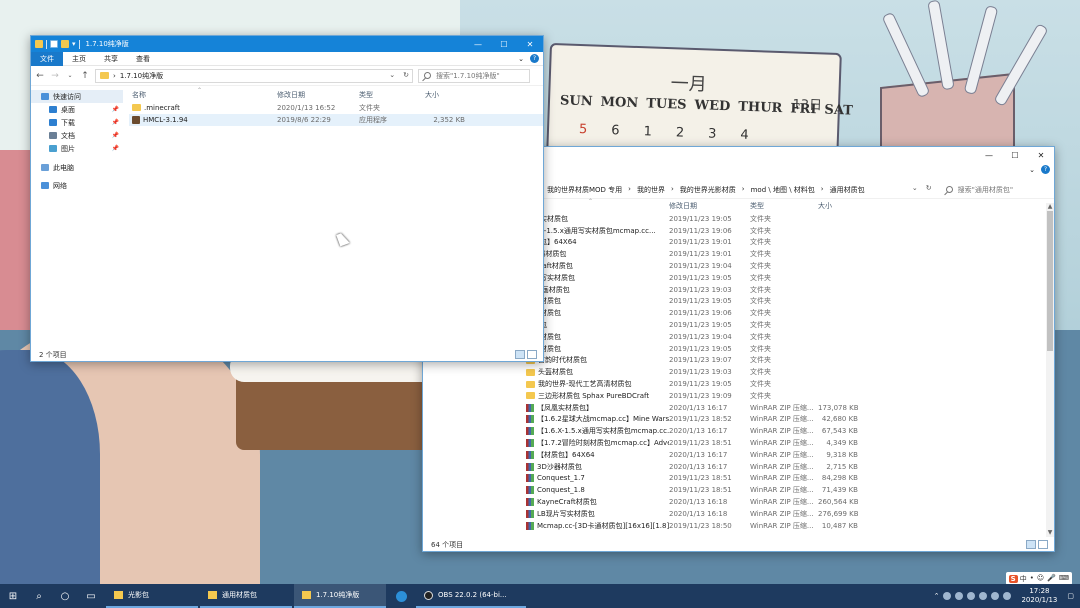 The width and height of the screenshot is (1080, 608). Describe the element at coordinates (1032, 579) in the screenshot. I see `ime-item: •` at that location.